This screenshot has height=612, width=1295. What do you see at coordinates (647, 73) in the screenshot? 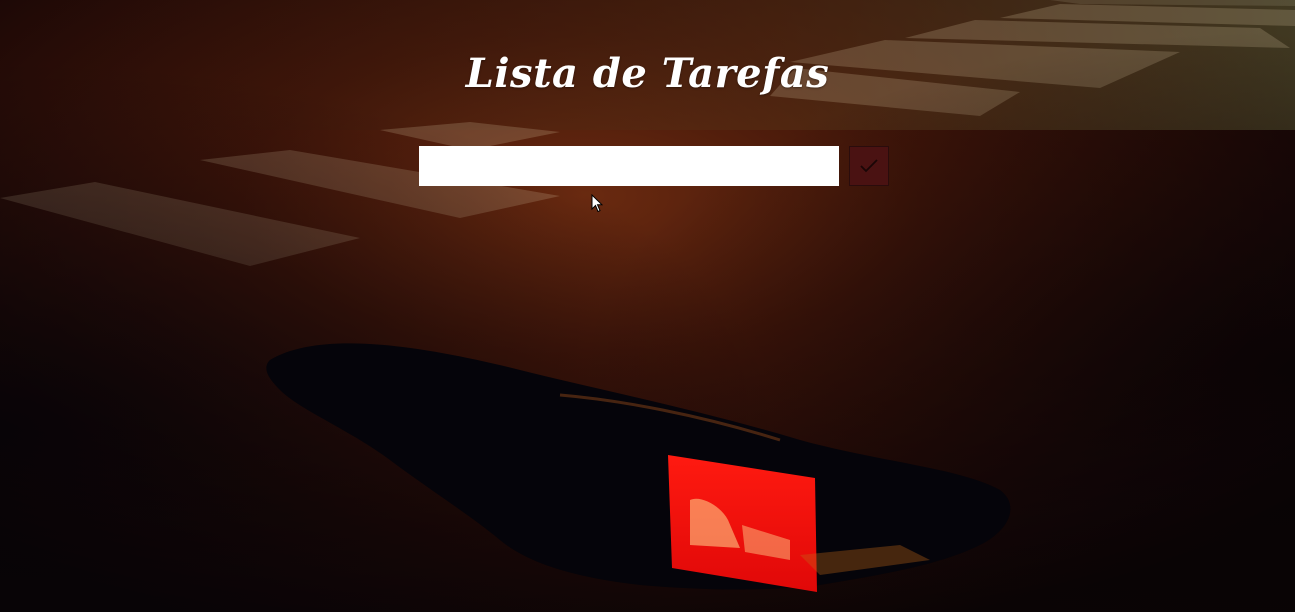
I see `page-title: Lista de Tarefas` at bounding box center [647, 73].